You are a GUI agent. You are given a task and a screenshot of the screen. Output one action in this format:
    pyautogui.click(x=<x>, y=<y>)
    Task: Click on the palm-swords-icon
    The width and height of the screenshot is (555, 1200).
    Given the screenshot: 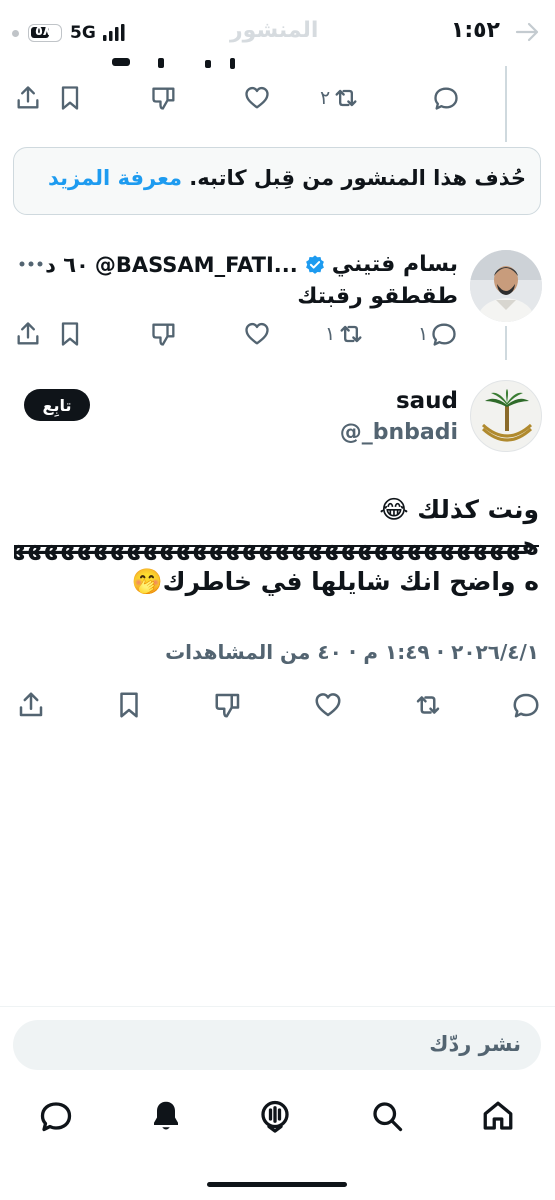 What is the action you would take?
    pyautogui.click(x=507, y=415)
    